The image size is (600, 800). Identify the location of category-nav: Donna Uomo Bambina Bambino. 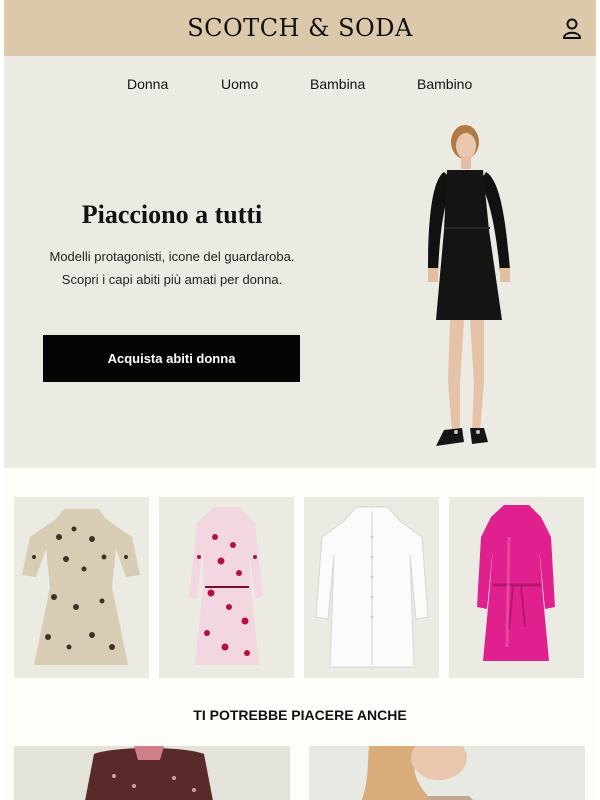
(300, 82).